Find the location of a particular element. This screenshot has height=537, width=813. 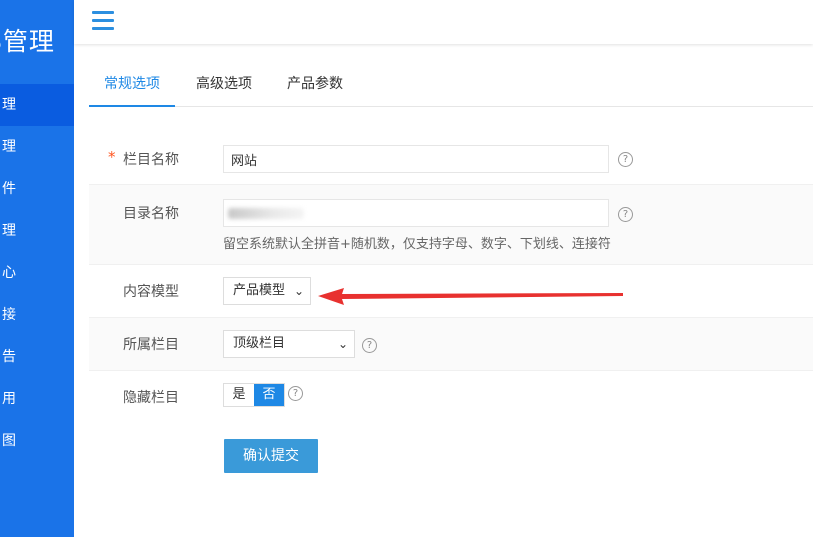

directory-name-label: 目录名称 is located at coordinates (151, 214).